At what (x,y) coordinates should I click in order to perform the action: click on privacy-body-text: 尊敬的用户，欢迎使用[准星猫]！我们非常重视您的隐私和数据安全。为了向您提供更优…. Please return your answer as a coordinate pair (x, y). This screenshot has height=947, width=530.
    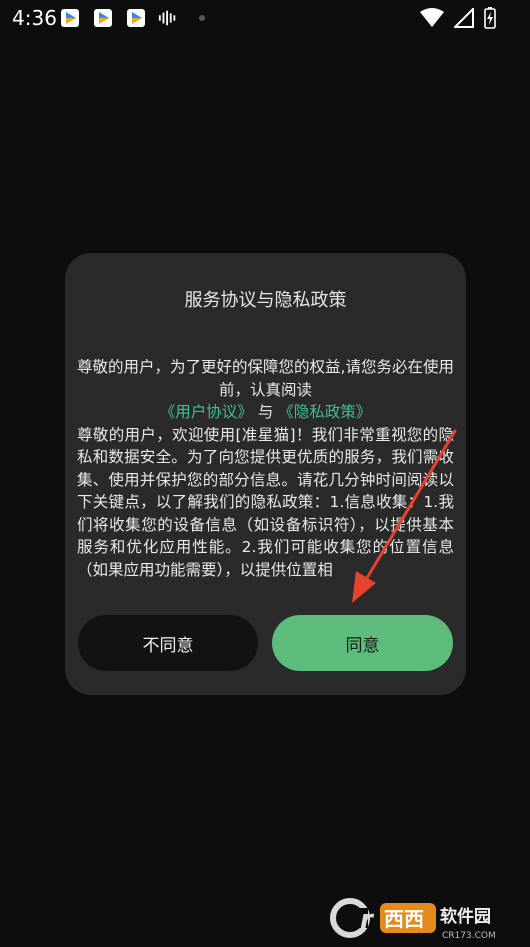
    Looking at the image, I should click on (265, 502).